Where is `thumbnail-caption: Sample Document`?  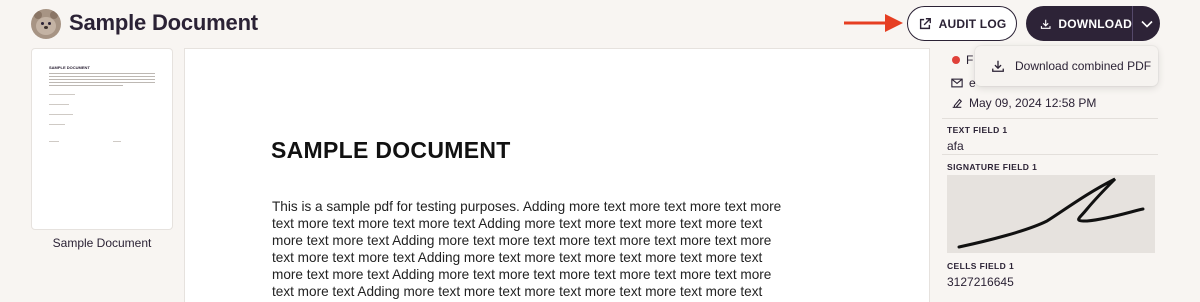
thumbnail-caption: Sample Document is located at coordinates (102, 243).